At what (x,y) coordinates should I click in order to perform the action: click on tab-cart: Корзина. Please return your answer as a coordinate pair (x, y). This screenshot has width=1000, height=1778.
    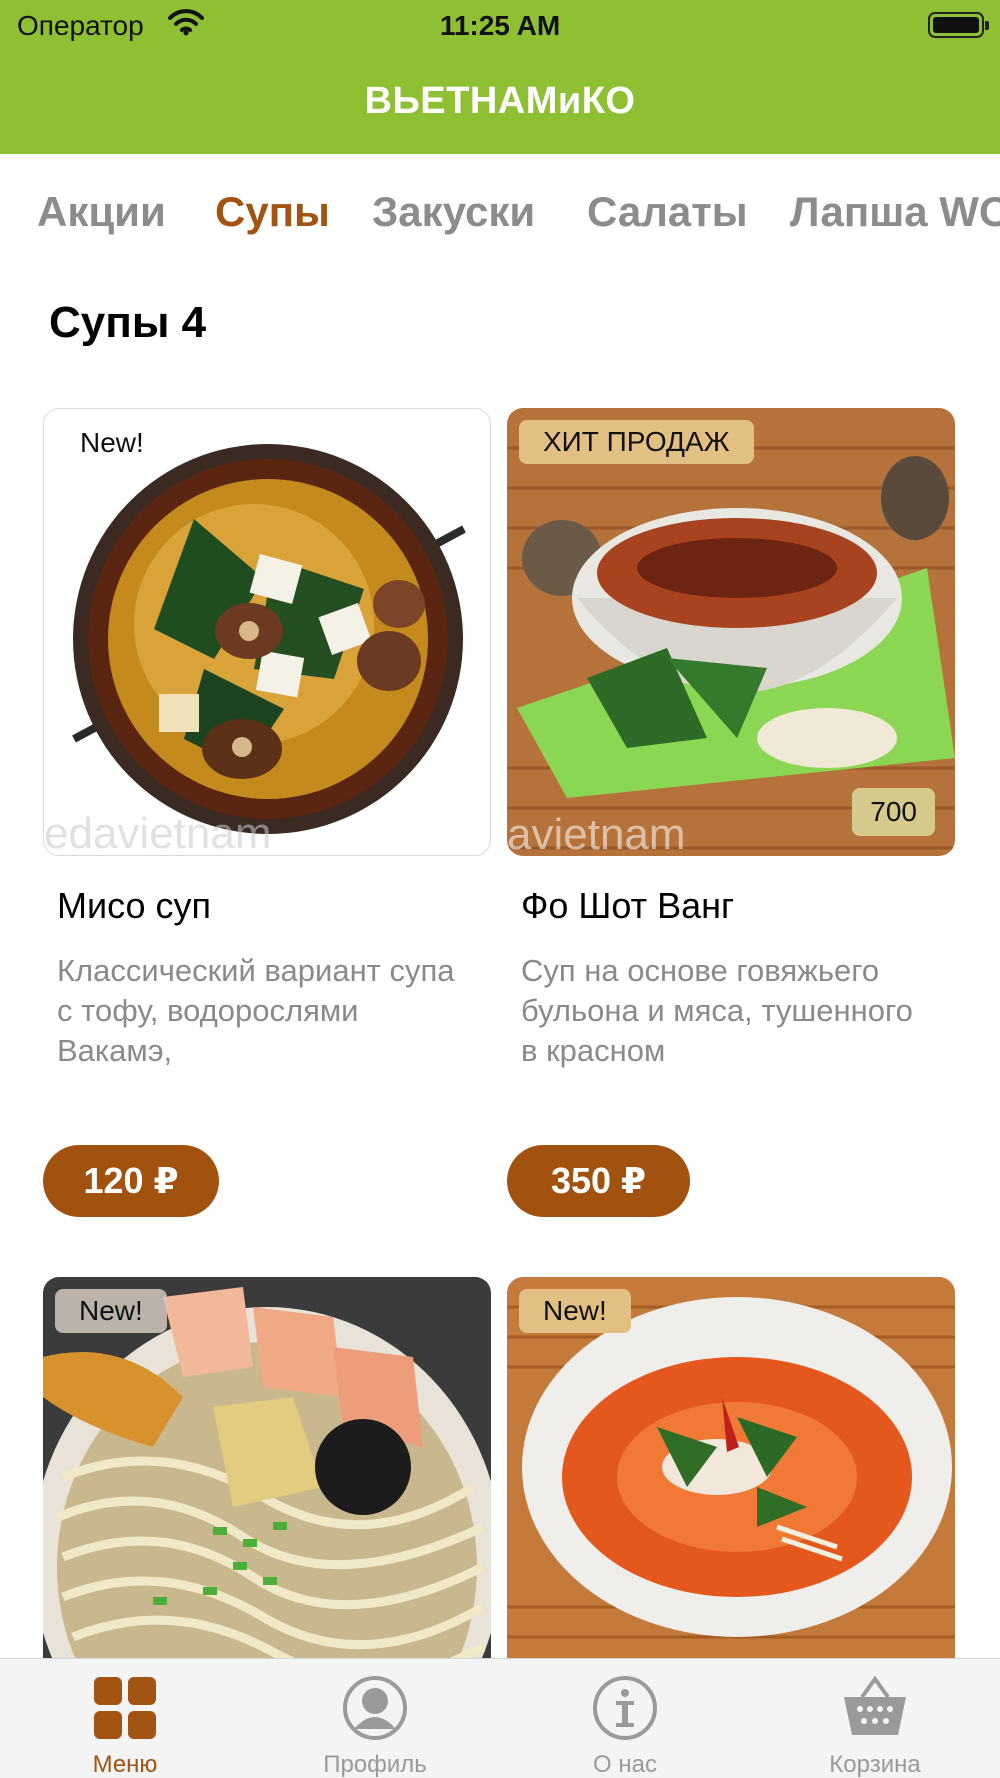
    Looking at the image, I should click on (875, 1718).